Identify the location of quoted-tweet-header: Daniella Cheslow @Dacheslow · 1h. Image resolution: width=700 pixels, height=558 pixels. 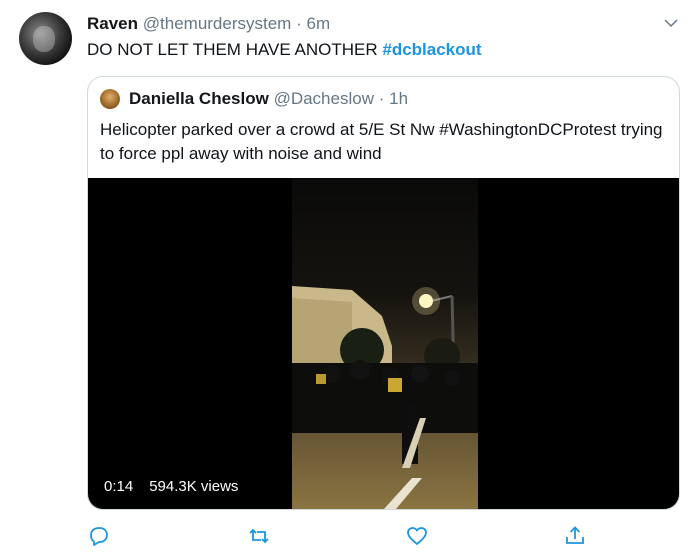
(268, 99).